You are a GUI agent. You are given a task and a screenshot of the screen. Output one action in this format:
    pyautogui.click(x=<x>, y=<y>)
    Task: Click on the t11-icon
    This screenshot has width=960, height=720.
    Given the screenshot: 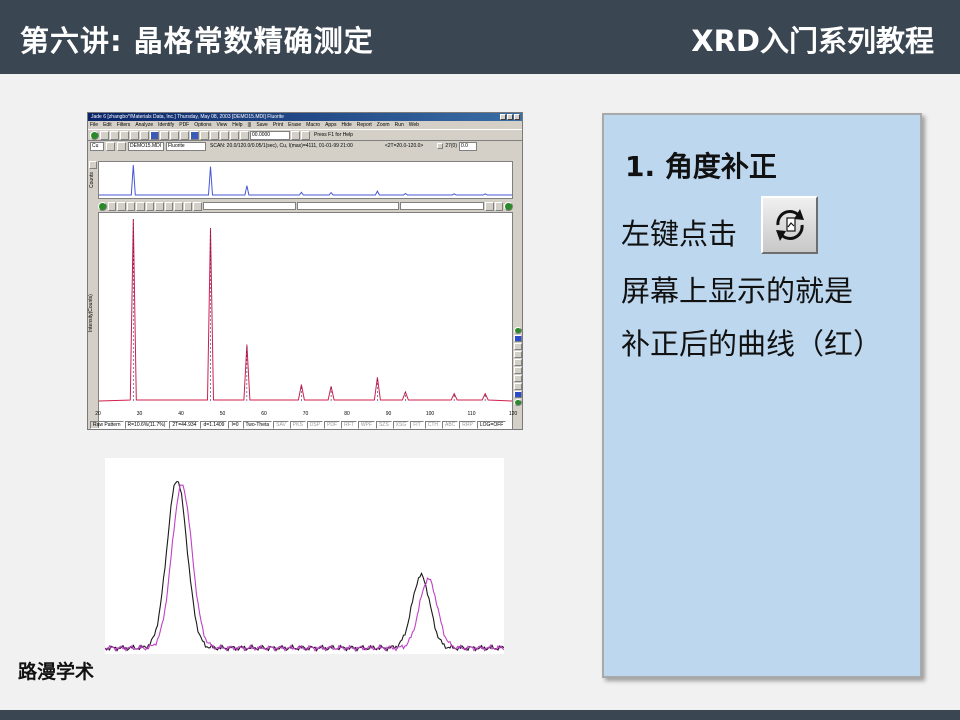 What is the action you would take?
    pyautogui.click(x=489, y=206)
    